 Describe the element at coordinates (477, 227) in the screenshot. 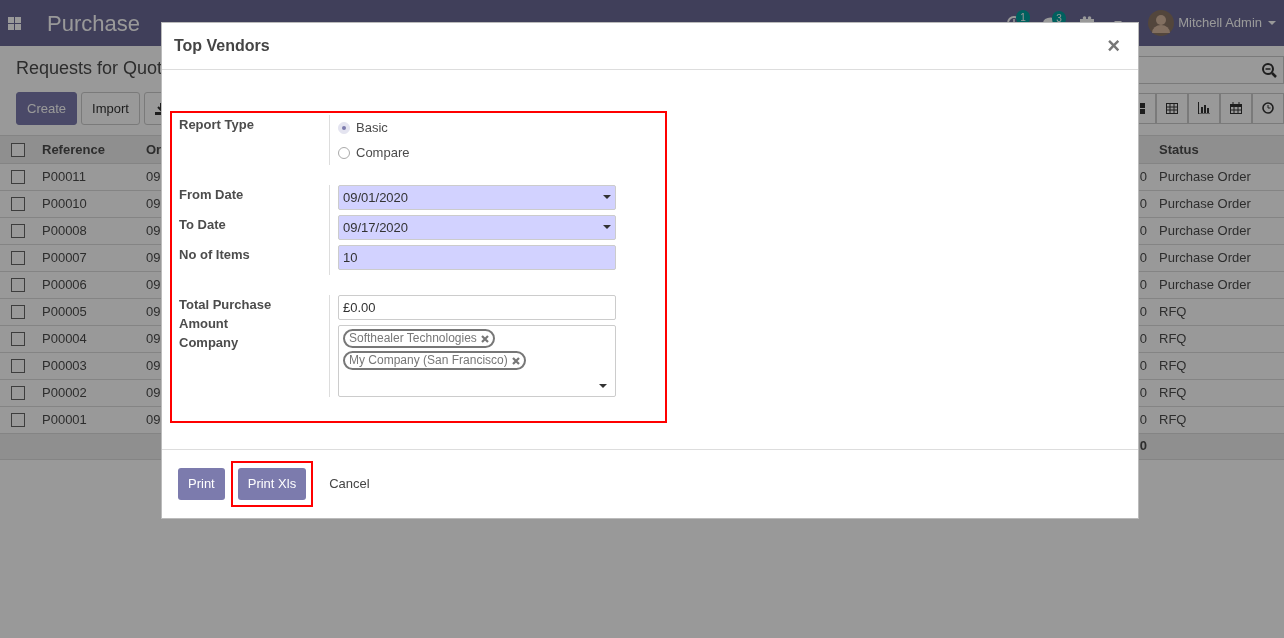

I see `date-field: 09/17/2020` at that location.